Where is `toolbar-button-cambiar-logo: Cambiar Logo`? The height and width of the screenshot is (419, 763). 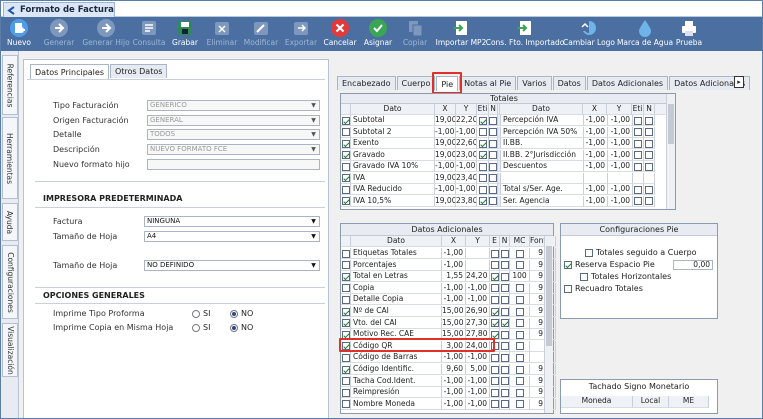
toolbar-button-cambiar-logo: Cambiar Logo is located at coordinates (589, 34).